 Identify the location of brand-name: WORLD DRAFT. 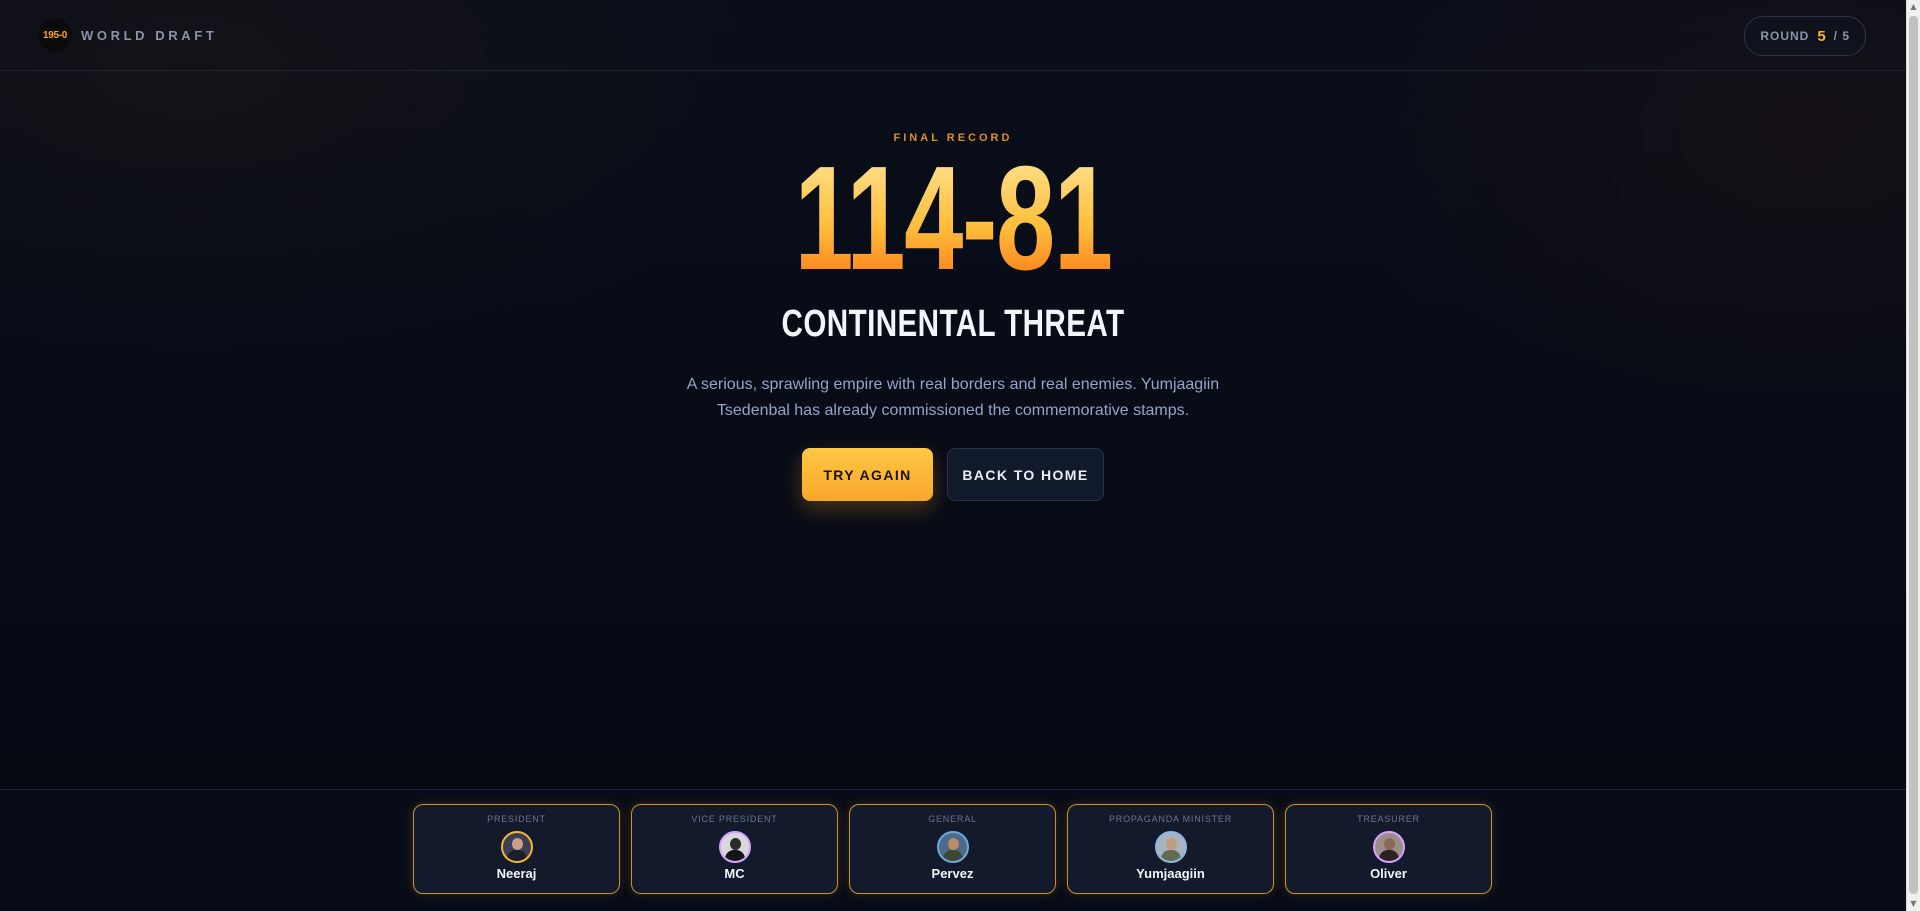
(149, 35).